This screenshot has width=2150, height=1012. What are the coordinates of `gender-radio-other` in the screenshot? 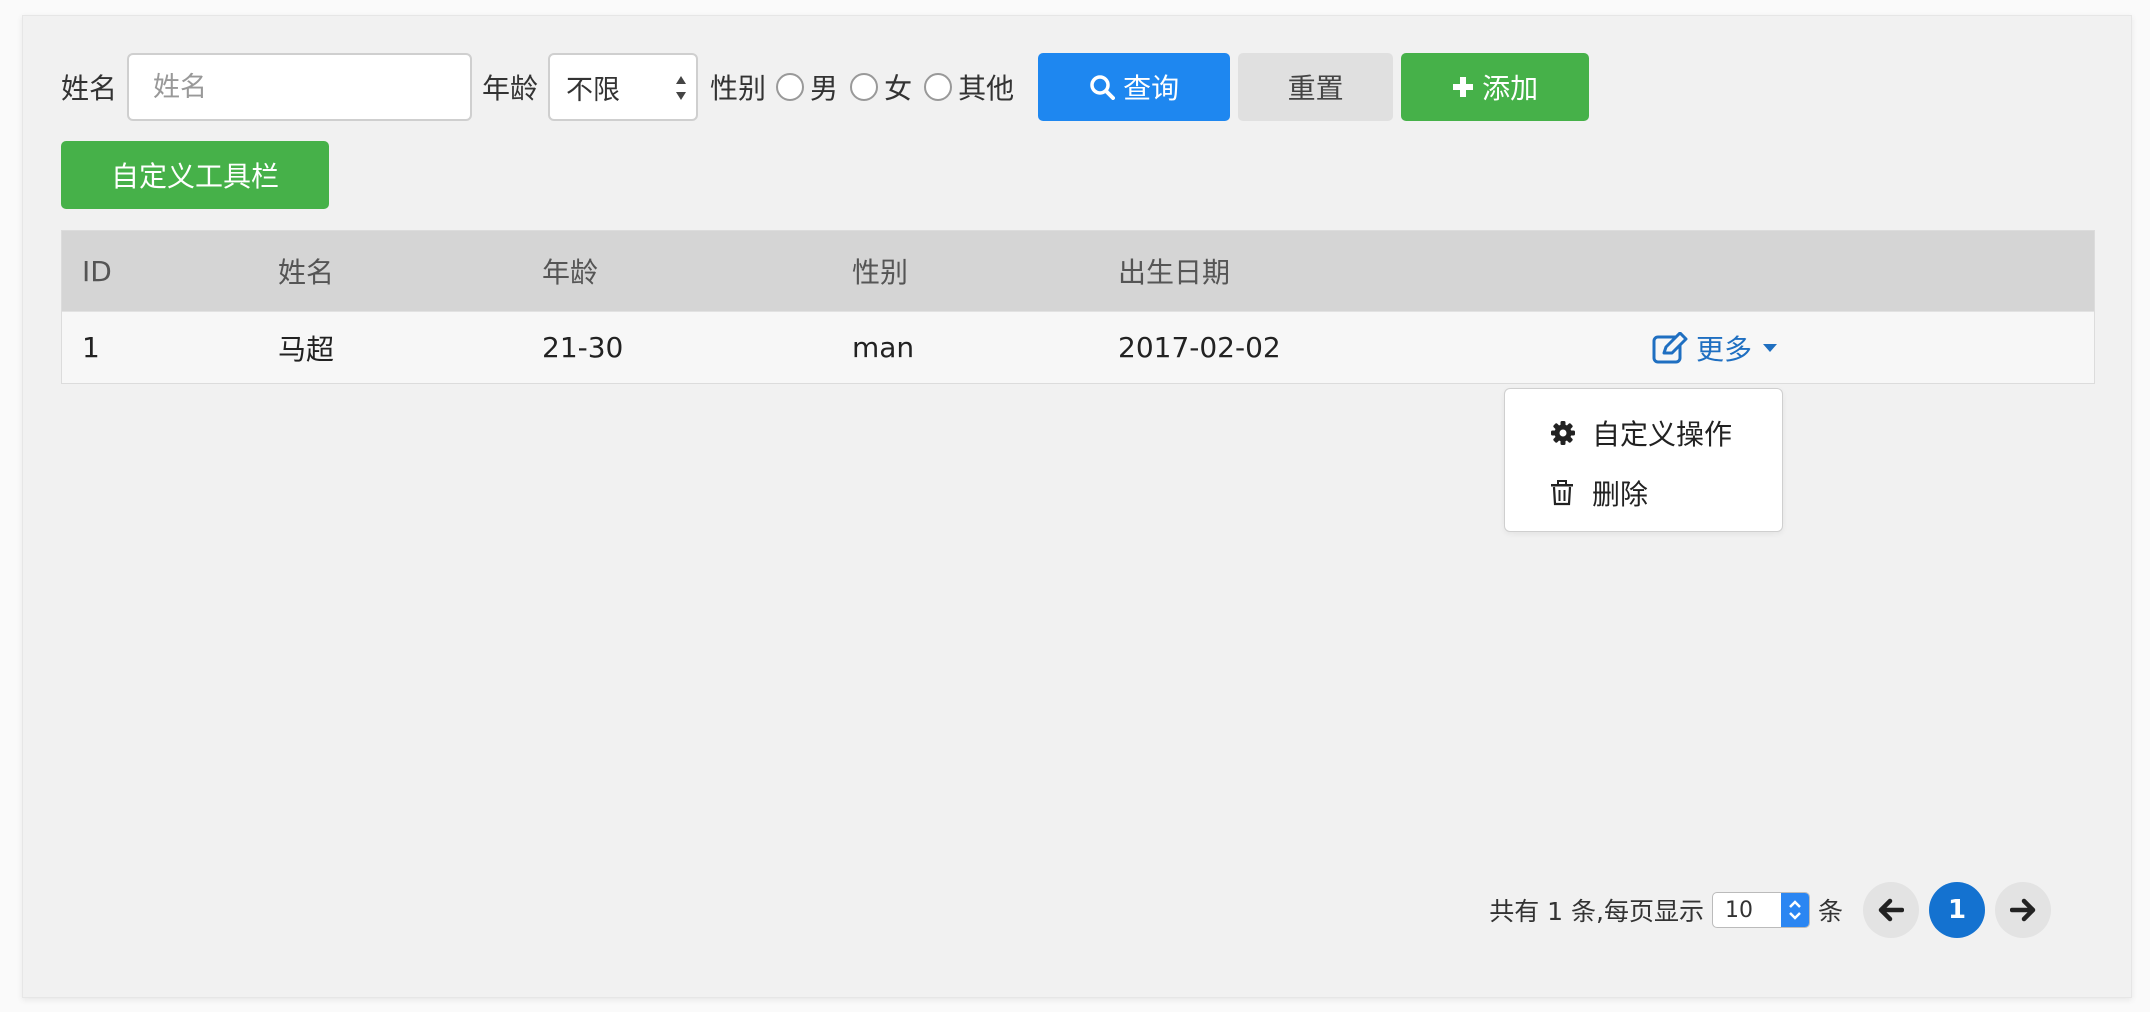 It's located at (938, 87).